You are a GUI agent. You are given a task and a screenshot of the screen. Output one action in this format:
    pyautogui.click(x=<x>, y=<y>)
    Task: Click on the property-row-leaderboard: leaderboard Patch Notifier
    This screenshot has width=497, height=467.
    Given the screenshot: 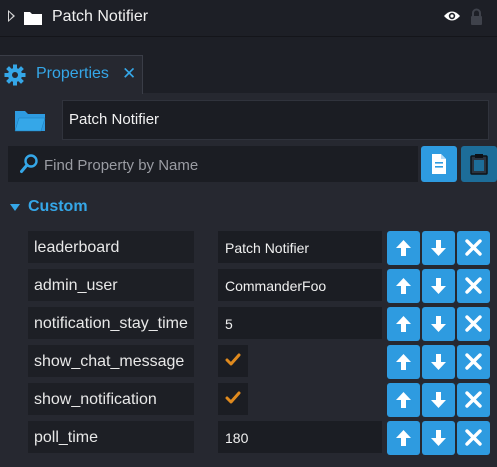 What is the action you would take?
    pyautogui.click(x=248, y=248)
    